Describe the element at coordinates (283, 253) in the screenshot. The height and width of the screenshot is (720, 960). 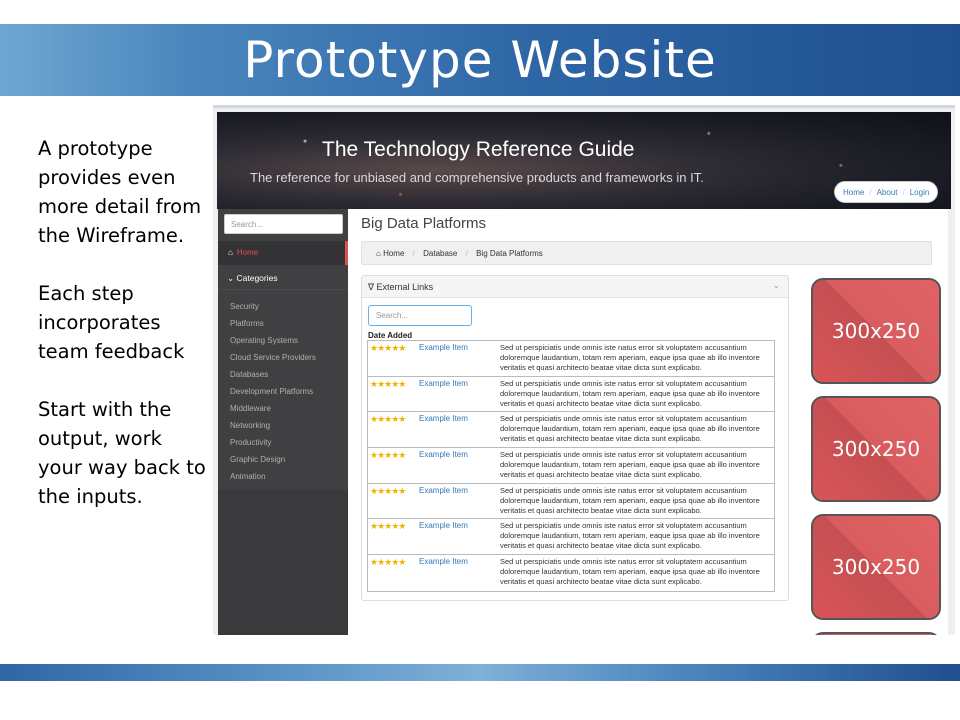
I see `sidebar-item-home: ⌂ Home` at that location.